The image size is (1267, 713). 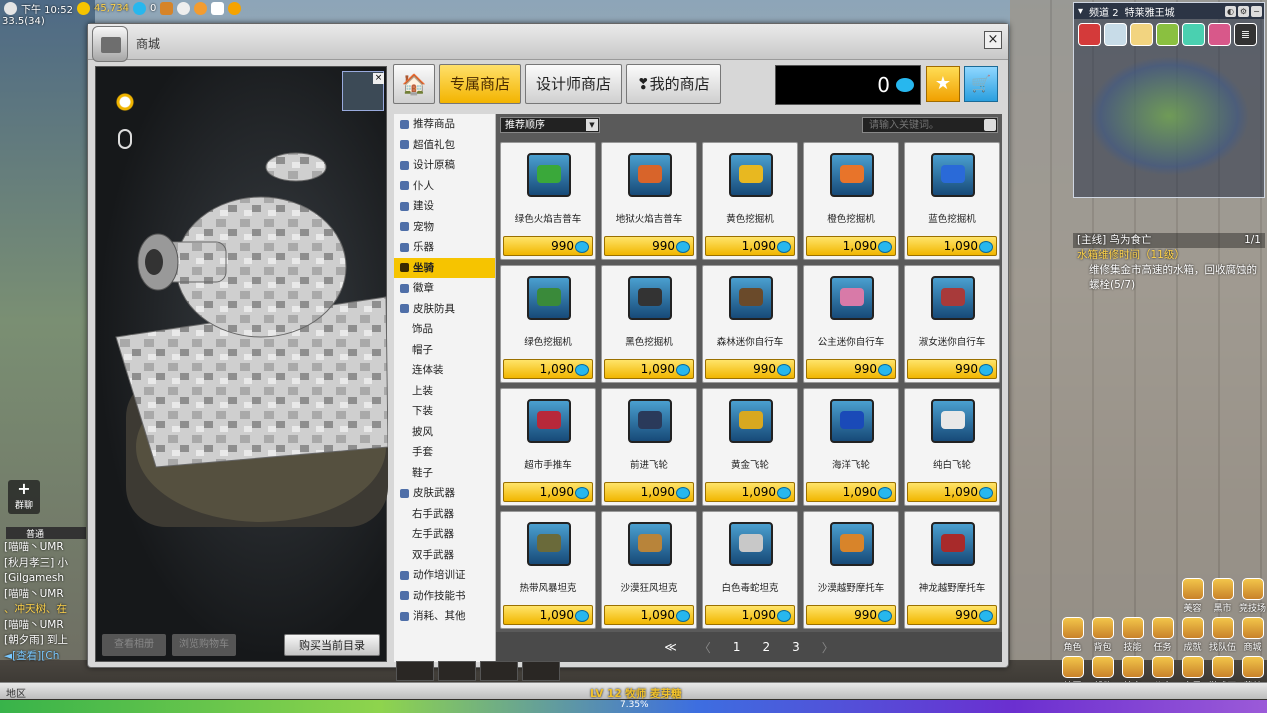 I want to click on category-item: 推荐商品, so click(x=444, y=124).